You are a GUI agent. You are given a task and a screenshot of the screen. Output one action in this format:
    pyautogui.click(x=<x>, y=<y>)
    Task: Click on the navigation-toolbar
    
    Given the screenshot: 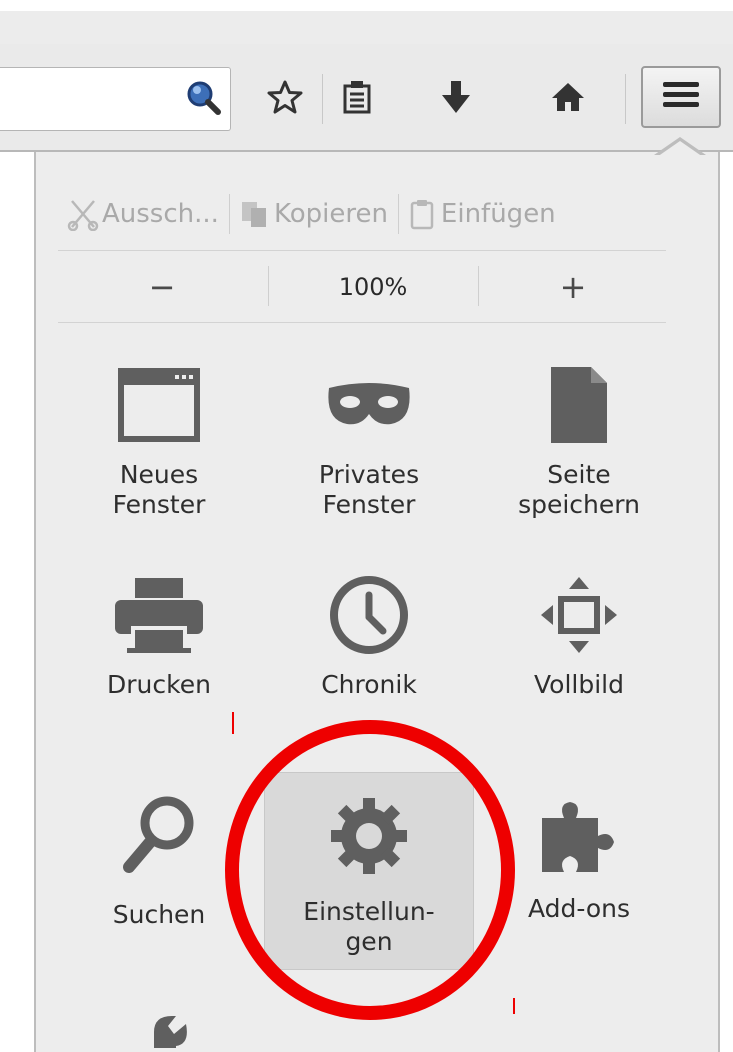 What is the action you would take?
    pyautogui.click(x=366, y=98)
    